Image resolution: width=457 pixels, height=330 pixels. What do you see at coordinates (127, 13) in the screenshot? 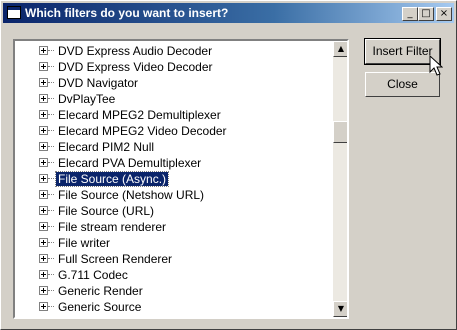
I see `window-title: Which filters do you want to insert?` at bounding box center [127, 13].